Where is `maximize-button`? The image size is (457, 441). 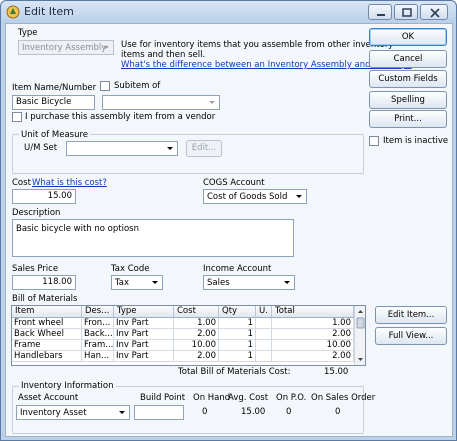
maximize-button is located at coordinates (406, 12).